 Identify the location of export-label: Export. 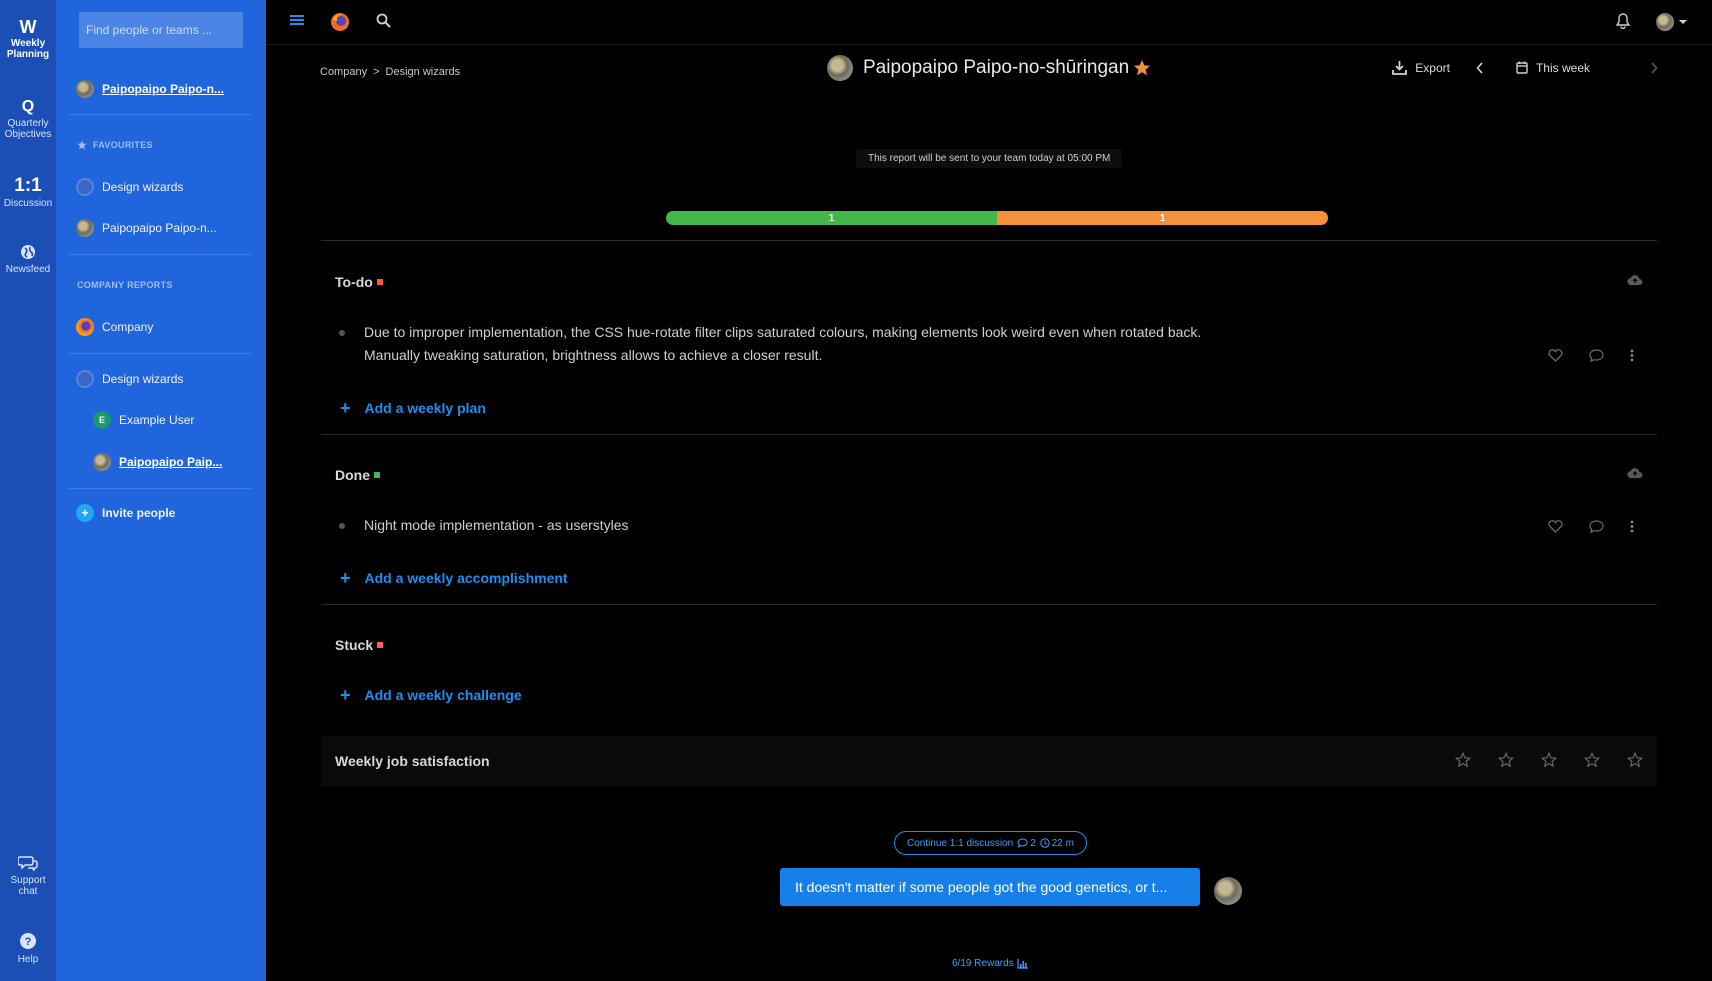
(1432, 67).